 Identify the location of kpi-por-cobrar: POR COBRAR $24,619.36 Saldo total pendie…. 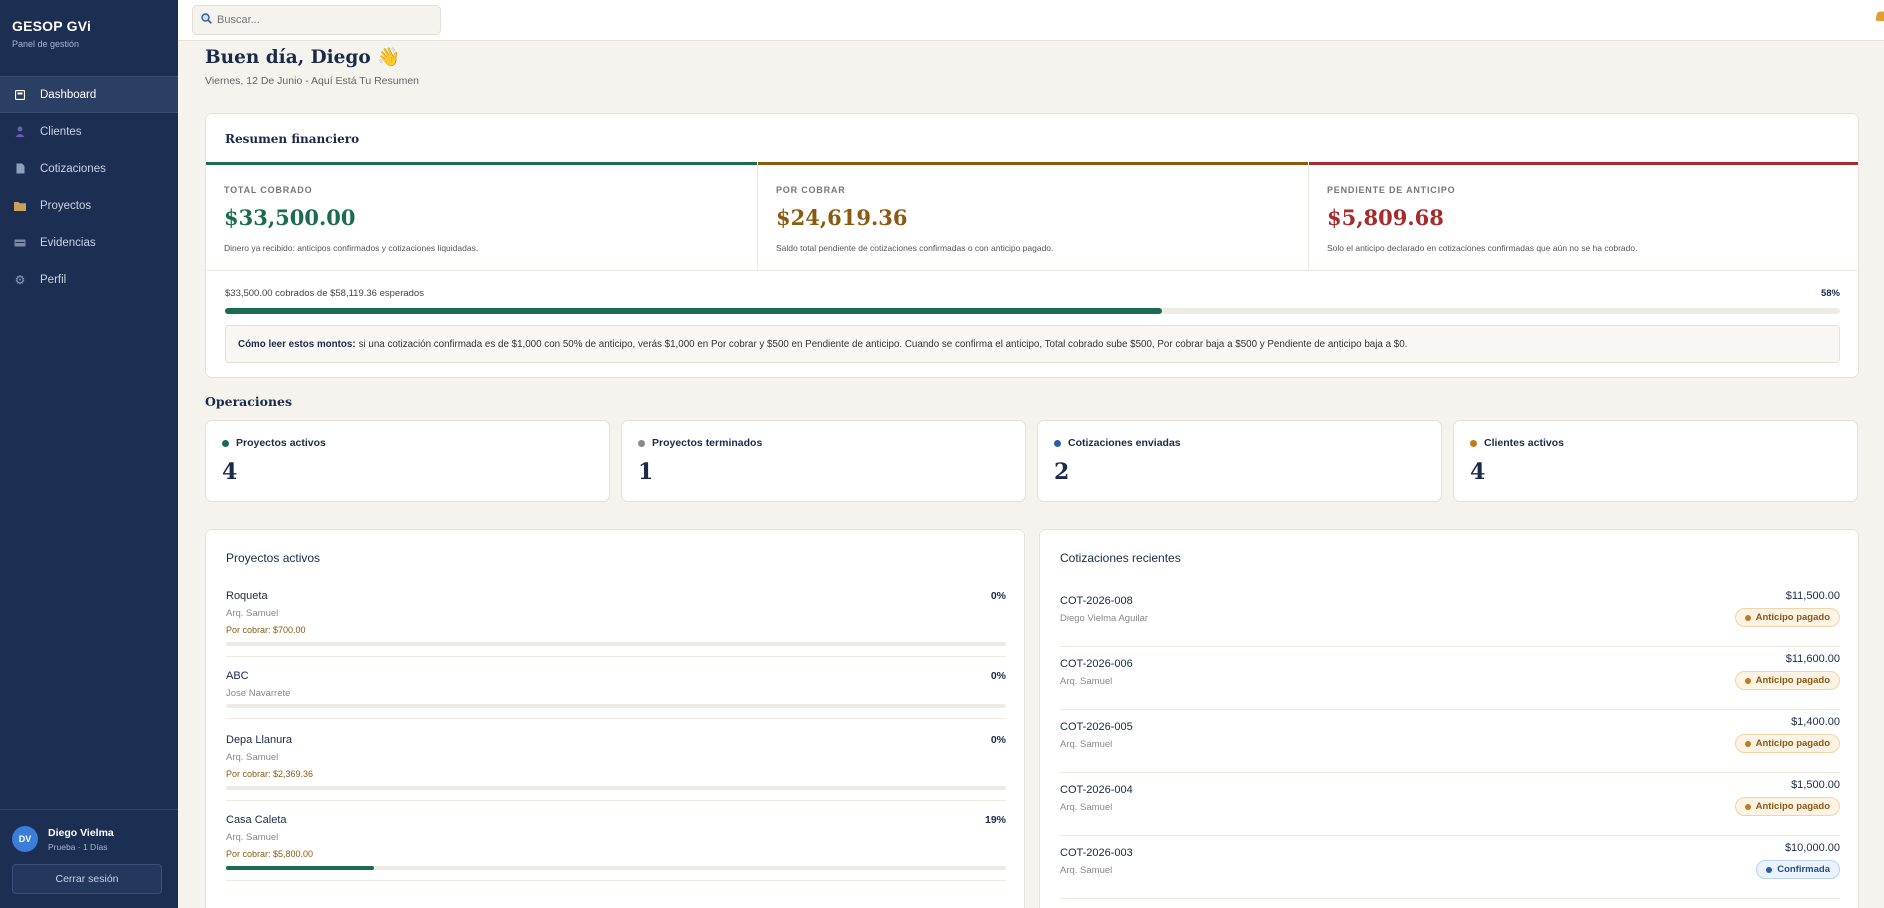
(1033, 216).